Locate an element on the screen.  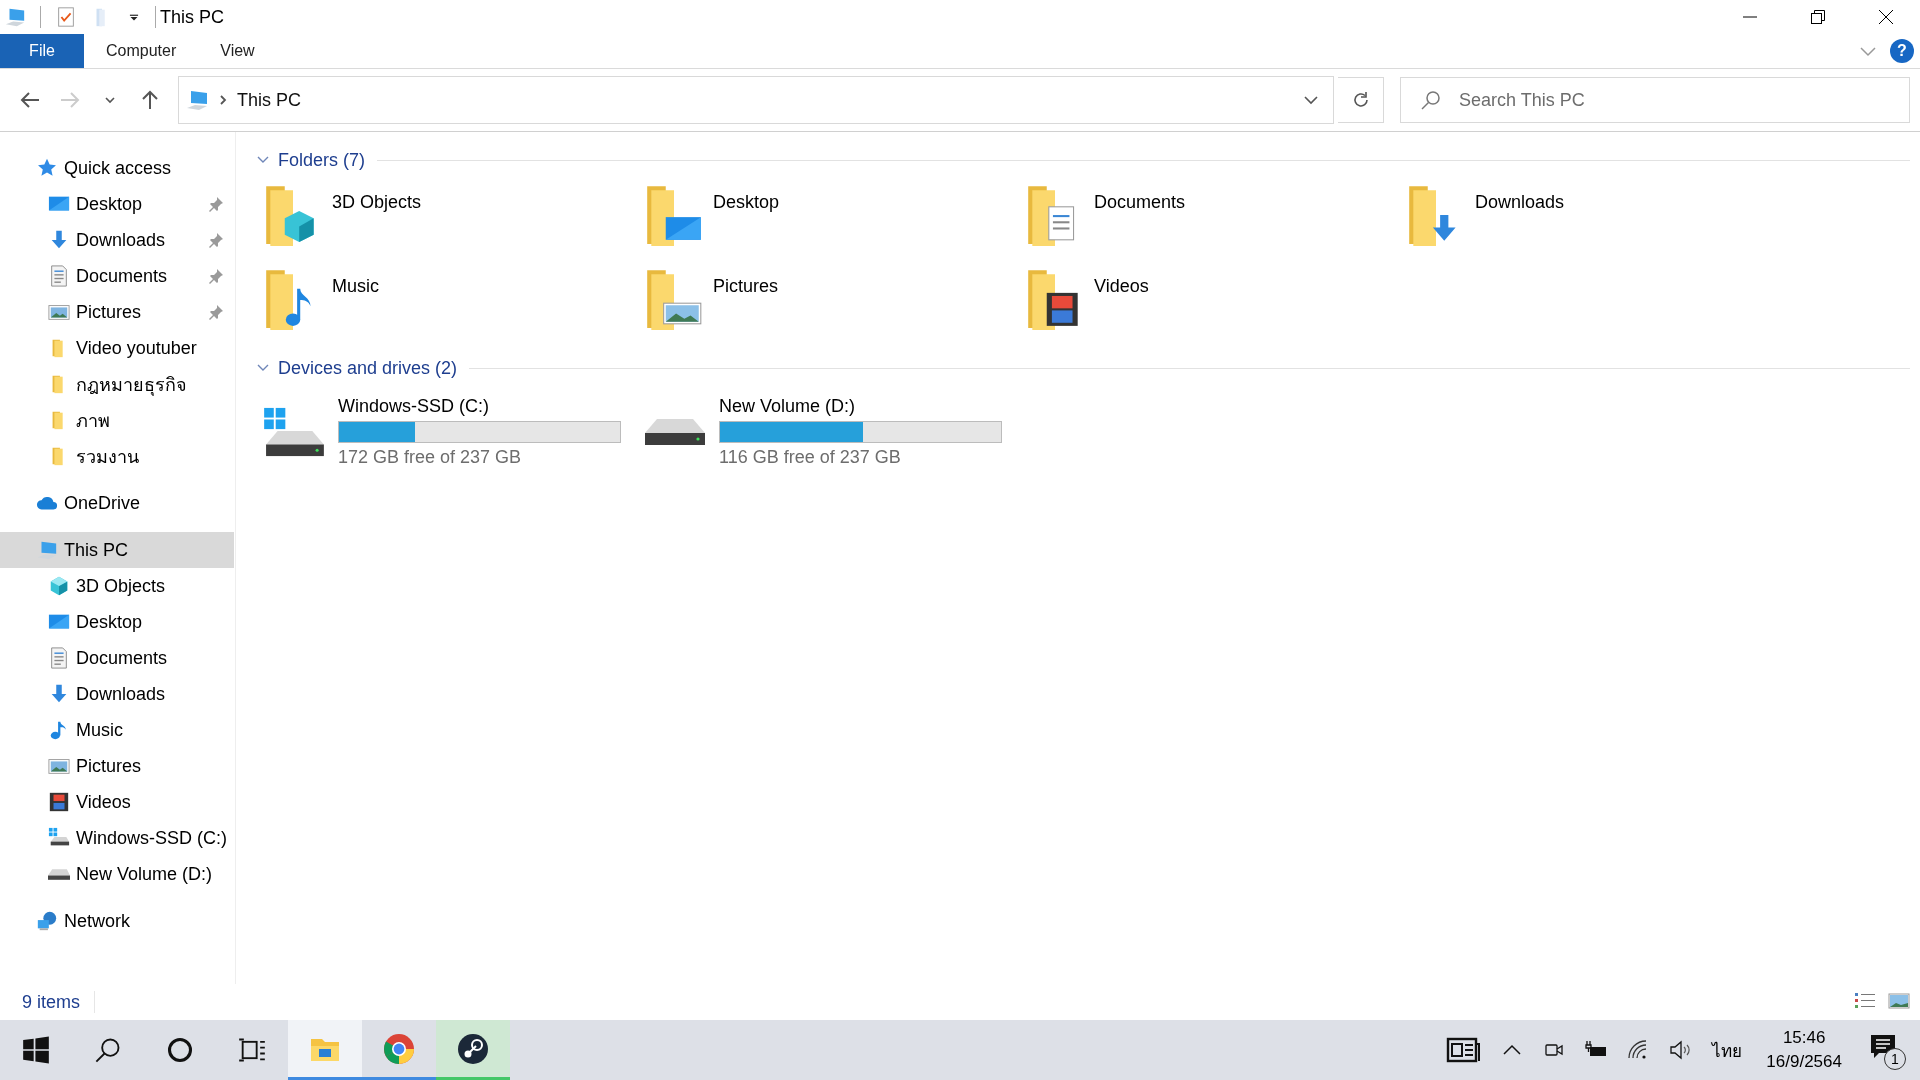
close-icon is located at coordinates (1886, 17).